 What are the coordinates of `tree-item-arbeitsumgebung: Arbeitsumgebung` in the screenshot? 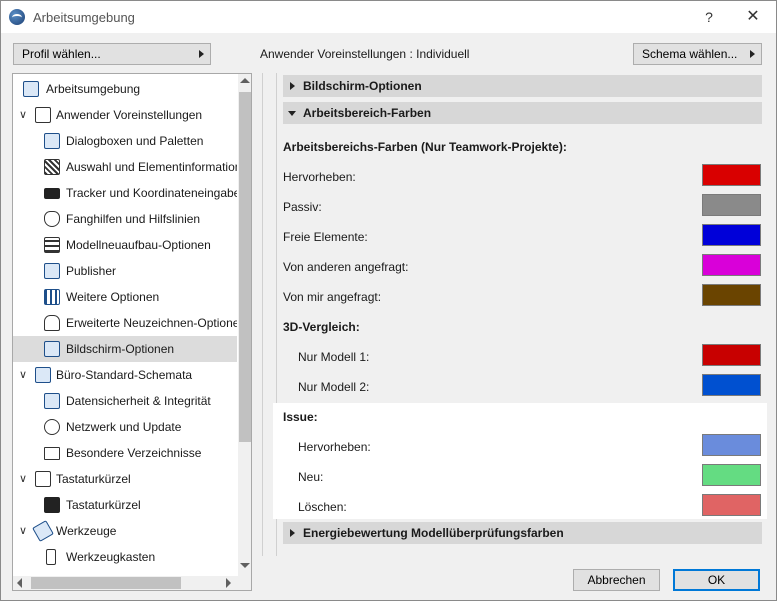 It's located at (125, 89).